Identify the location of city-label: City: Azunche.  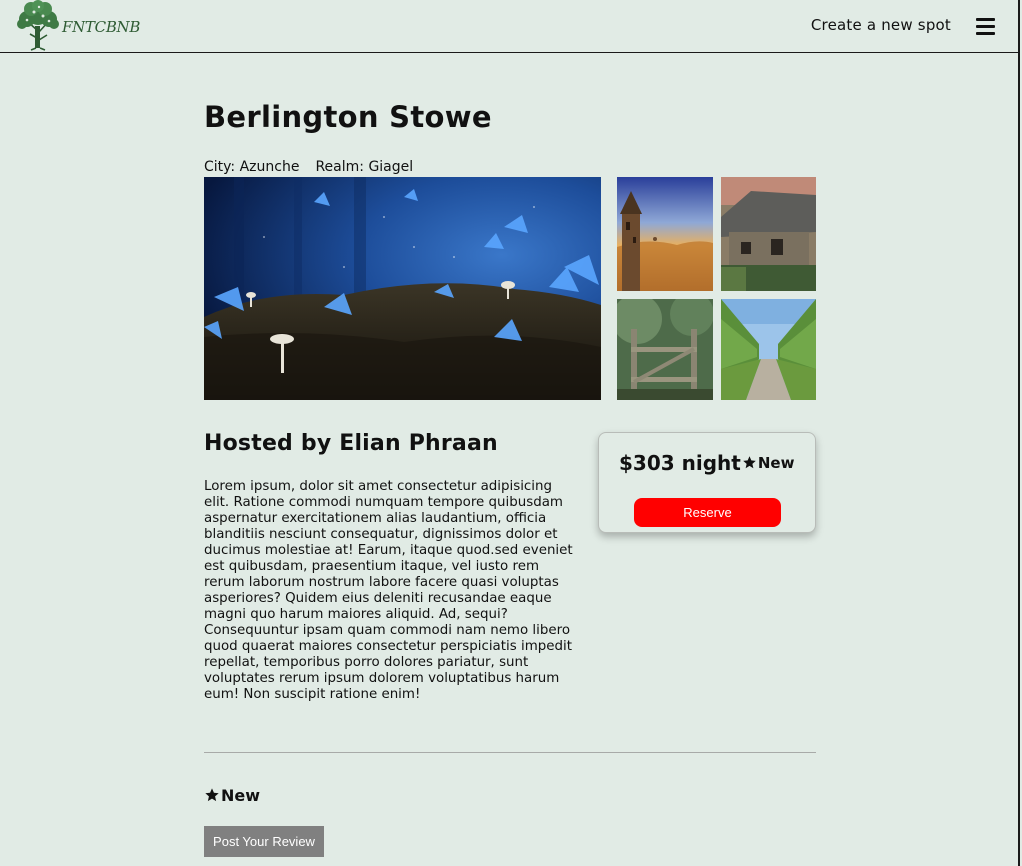
(252, 167).